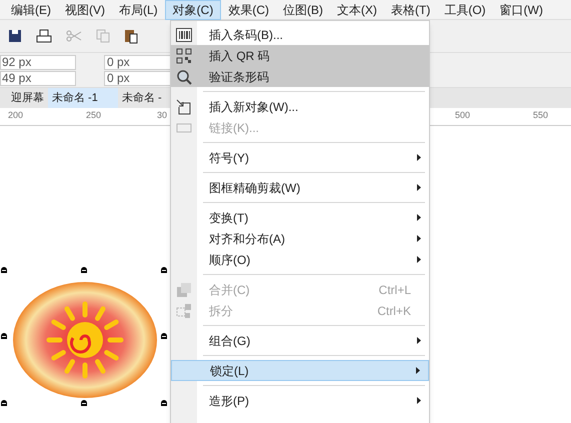  Describe the element at coordinates (300, 238) in the screenshot. I see `menu-item: 对齐和分布(A)` at that location.